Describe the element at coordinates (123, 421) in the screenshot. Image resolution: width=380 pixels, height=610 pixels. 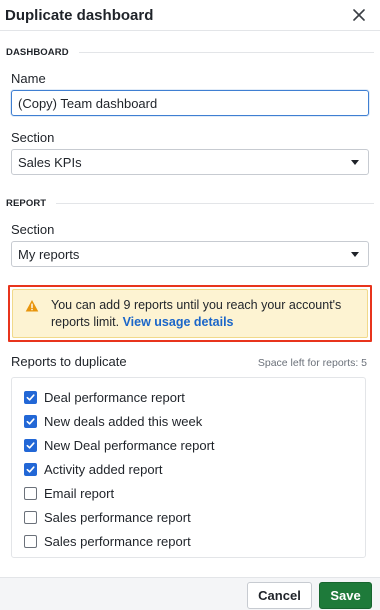
I see `report-option-label: New deals added this week` at that location.